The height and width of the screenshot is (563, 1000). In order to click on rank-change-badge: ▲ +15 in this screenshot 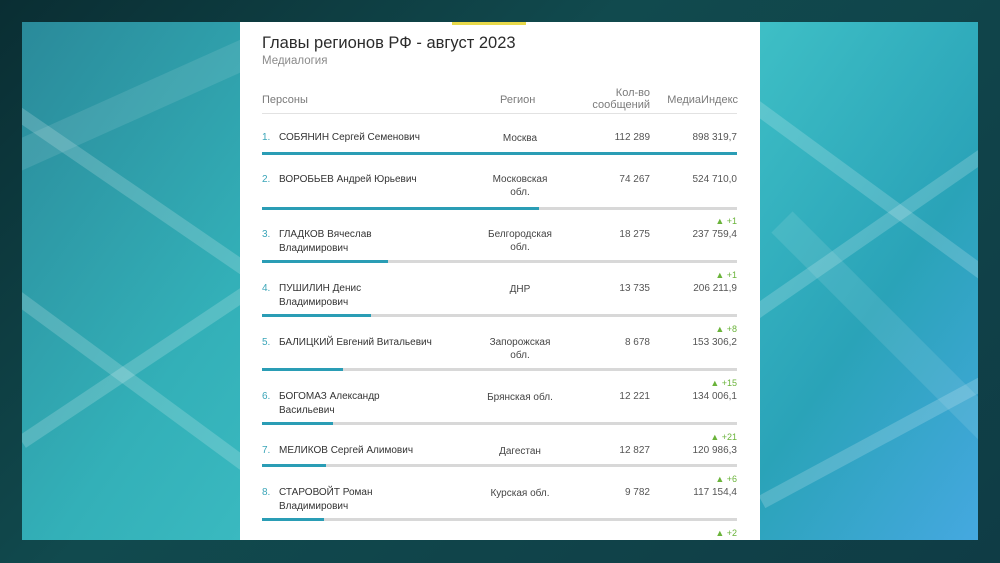, I will do `click(723, 383)`.